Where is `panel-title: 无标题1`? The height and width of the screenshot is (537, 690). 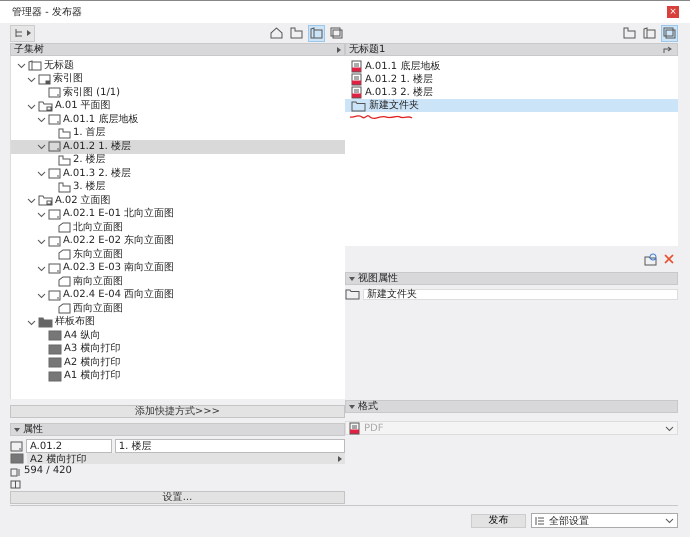 panel-title: 无标题1 is located at coordinates (367, 49).